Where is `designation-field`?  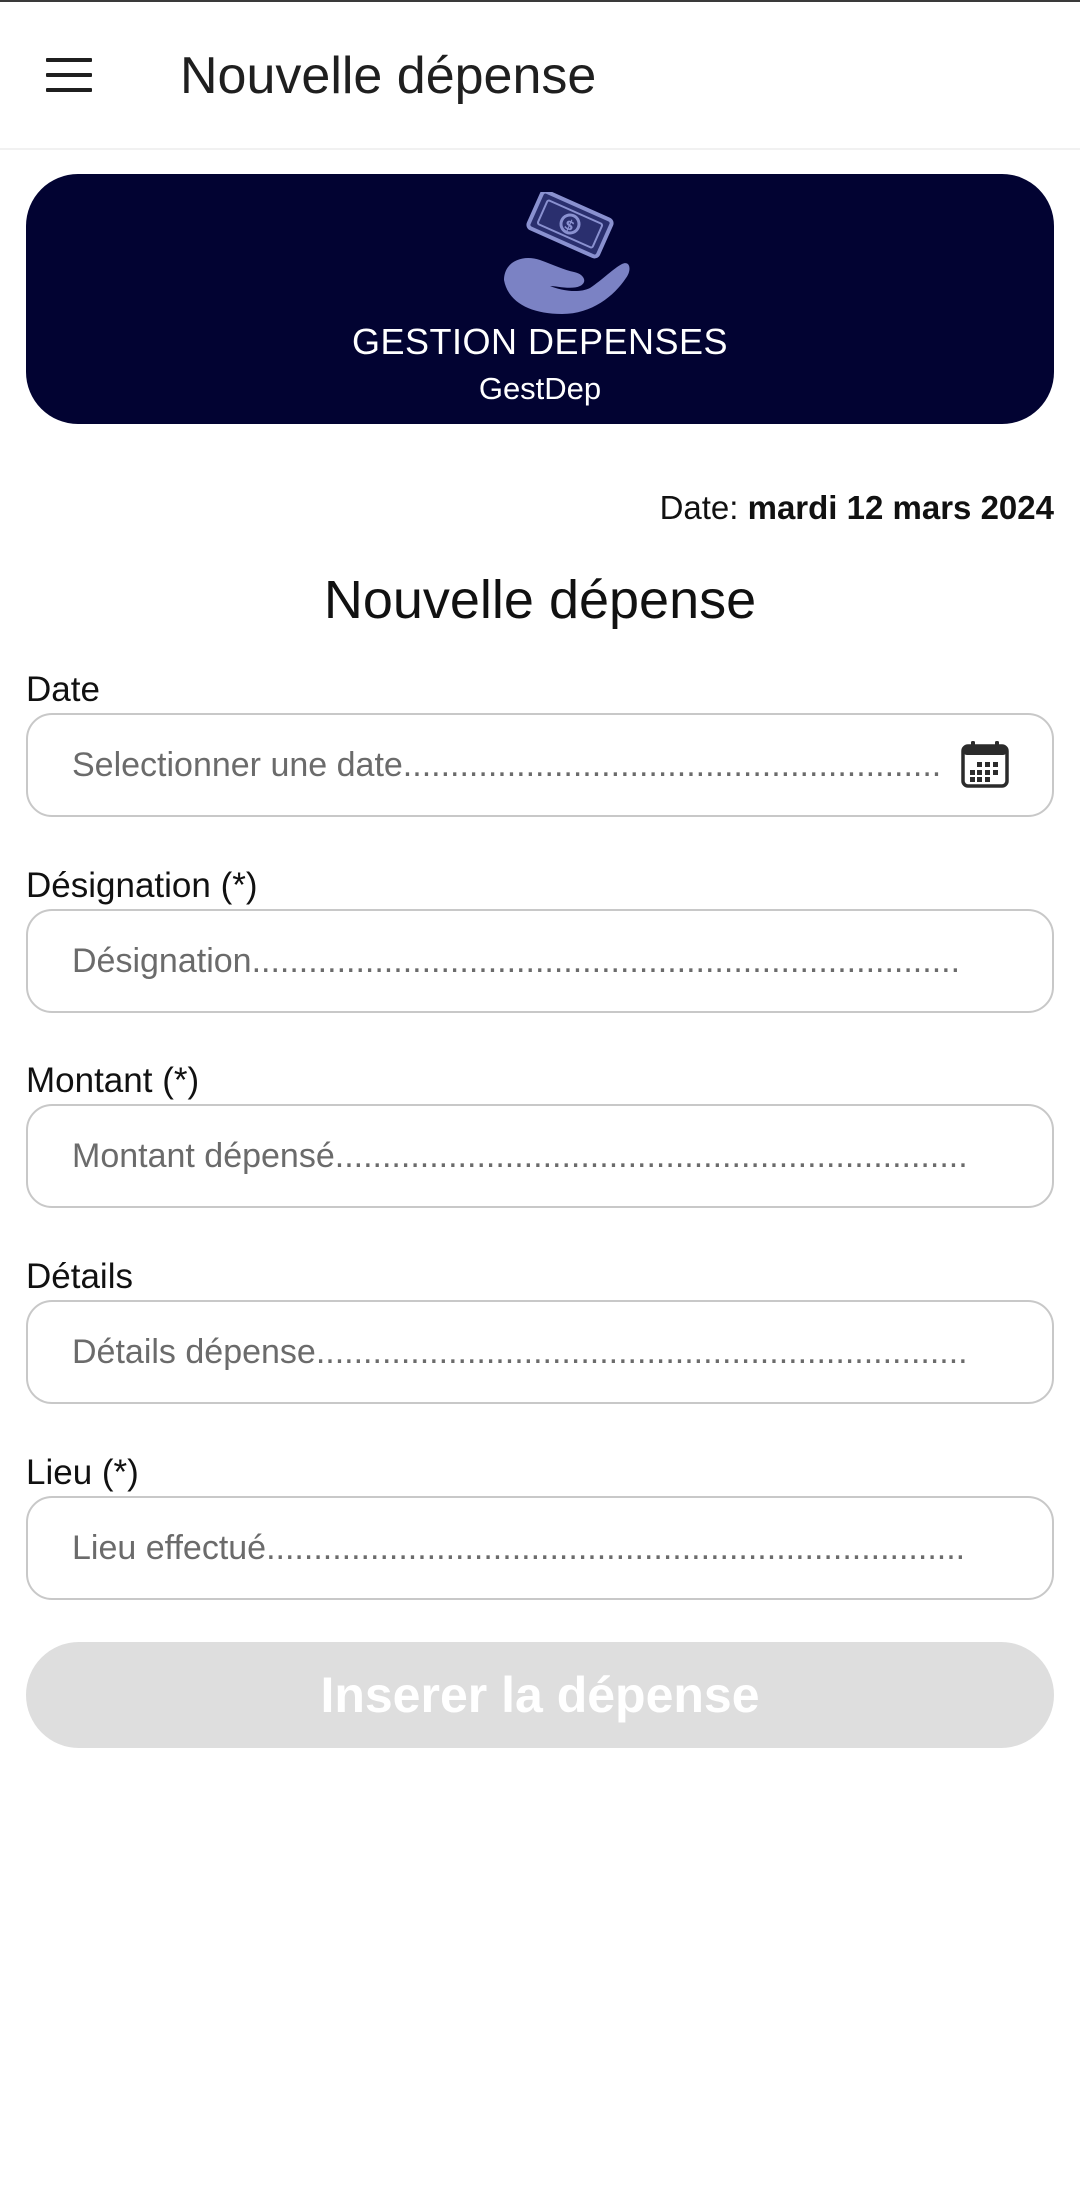
designation-field is located at coordinates (540, 961).